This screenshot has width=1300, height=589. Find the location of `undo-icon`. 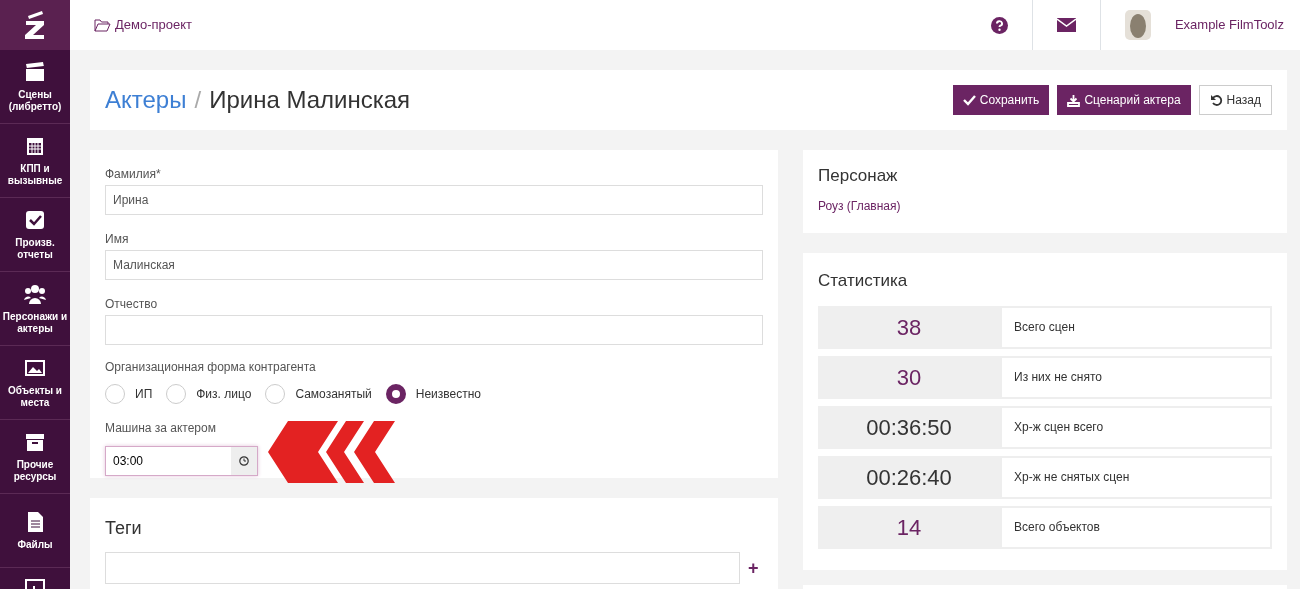

undo-icon is located at coordinates (1216, 100).